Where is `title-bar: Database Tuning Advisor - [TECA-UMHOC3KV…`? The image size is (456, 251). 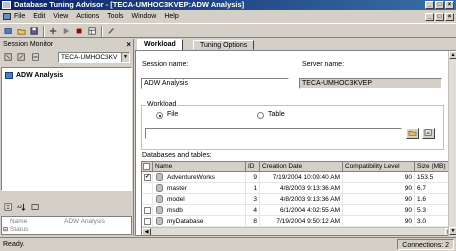
title-bar: Database Tuning Advisor - [TECA-UMHOC3KV… is located at coordinates (228, 5).